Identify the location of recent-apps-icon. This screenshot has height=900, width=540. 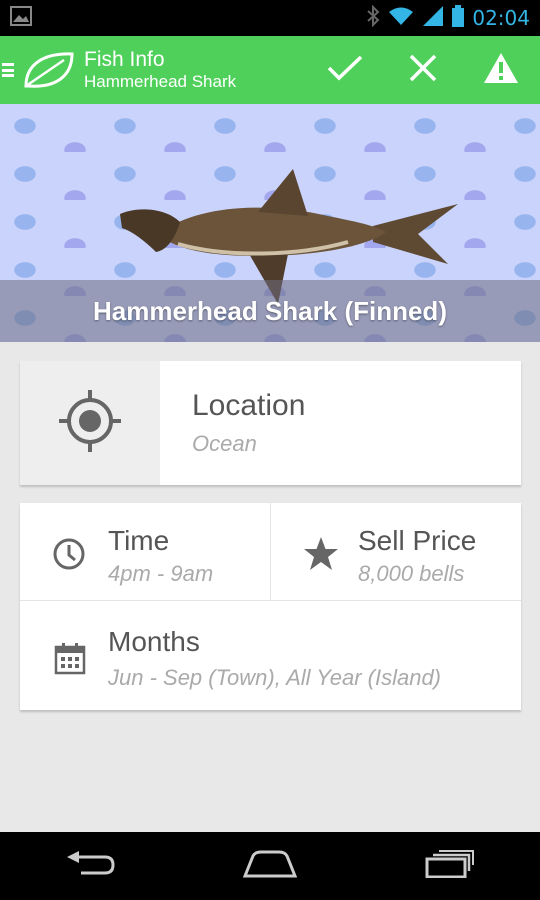
(450, 866).